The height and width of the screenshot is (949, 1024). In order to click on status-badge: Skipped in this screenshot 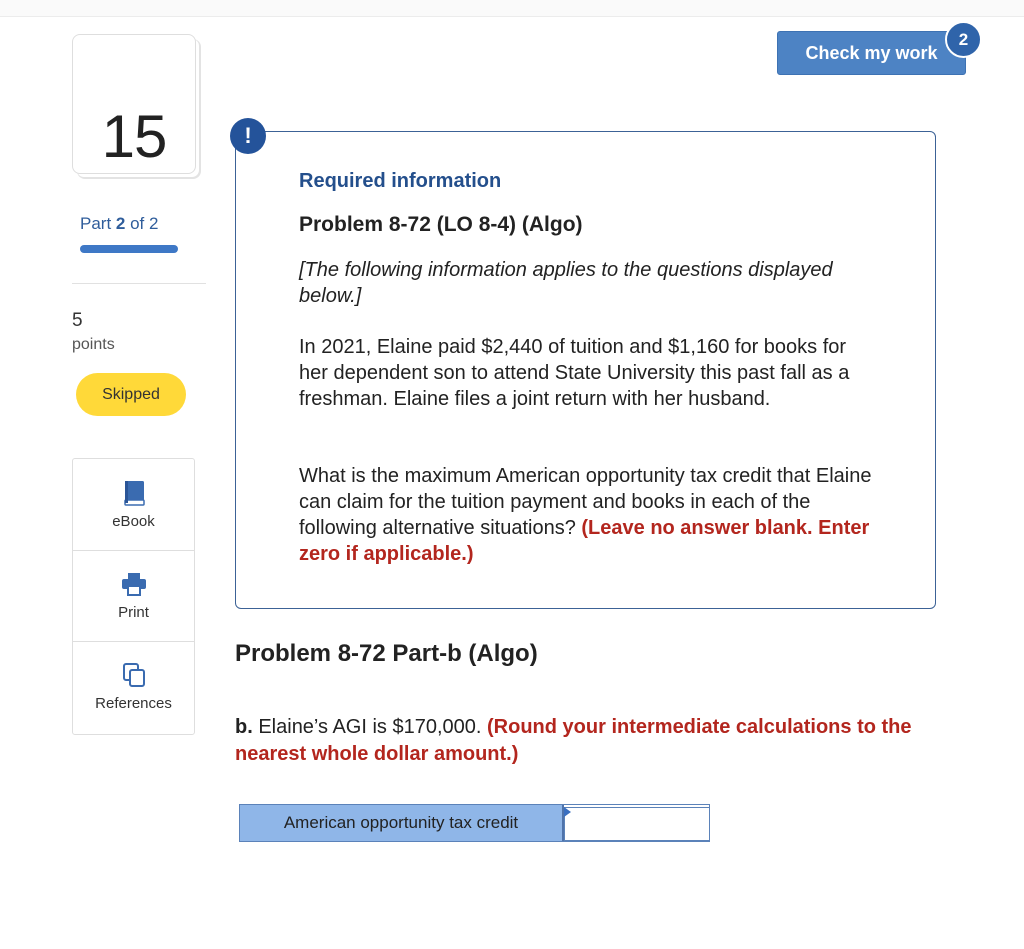, I will do `click(131, 394)`.